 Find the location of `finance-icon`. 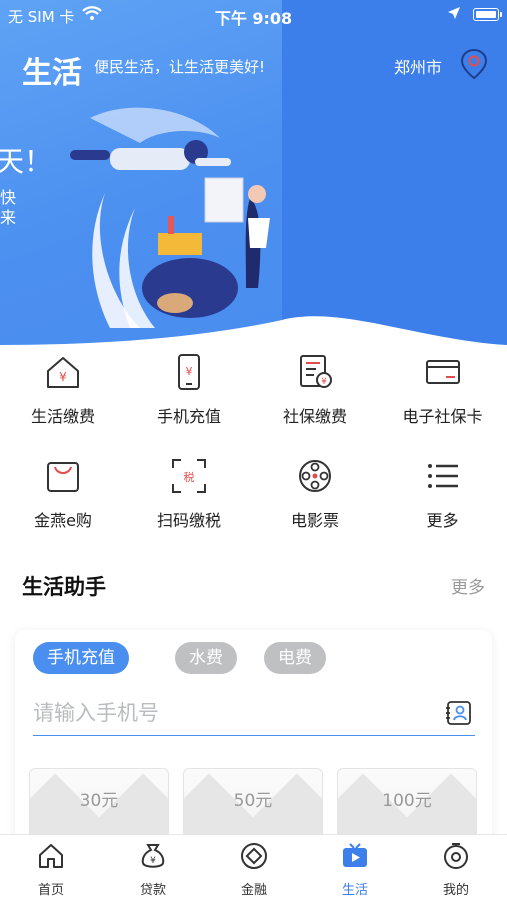

finance-icon is located at coordinates (254, 856).